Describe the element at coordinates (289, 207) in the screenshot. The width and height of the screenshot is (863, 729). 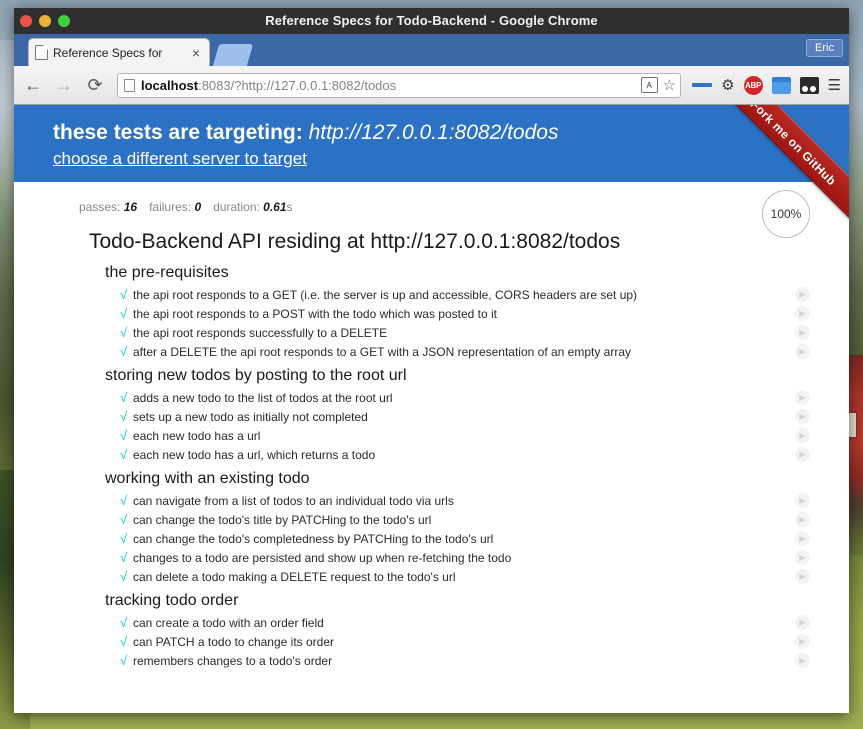
I see `duration-unit: s` at that location.